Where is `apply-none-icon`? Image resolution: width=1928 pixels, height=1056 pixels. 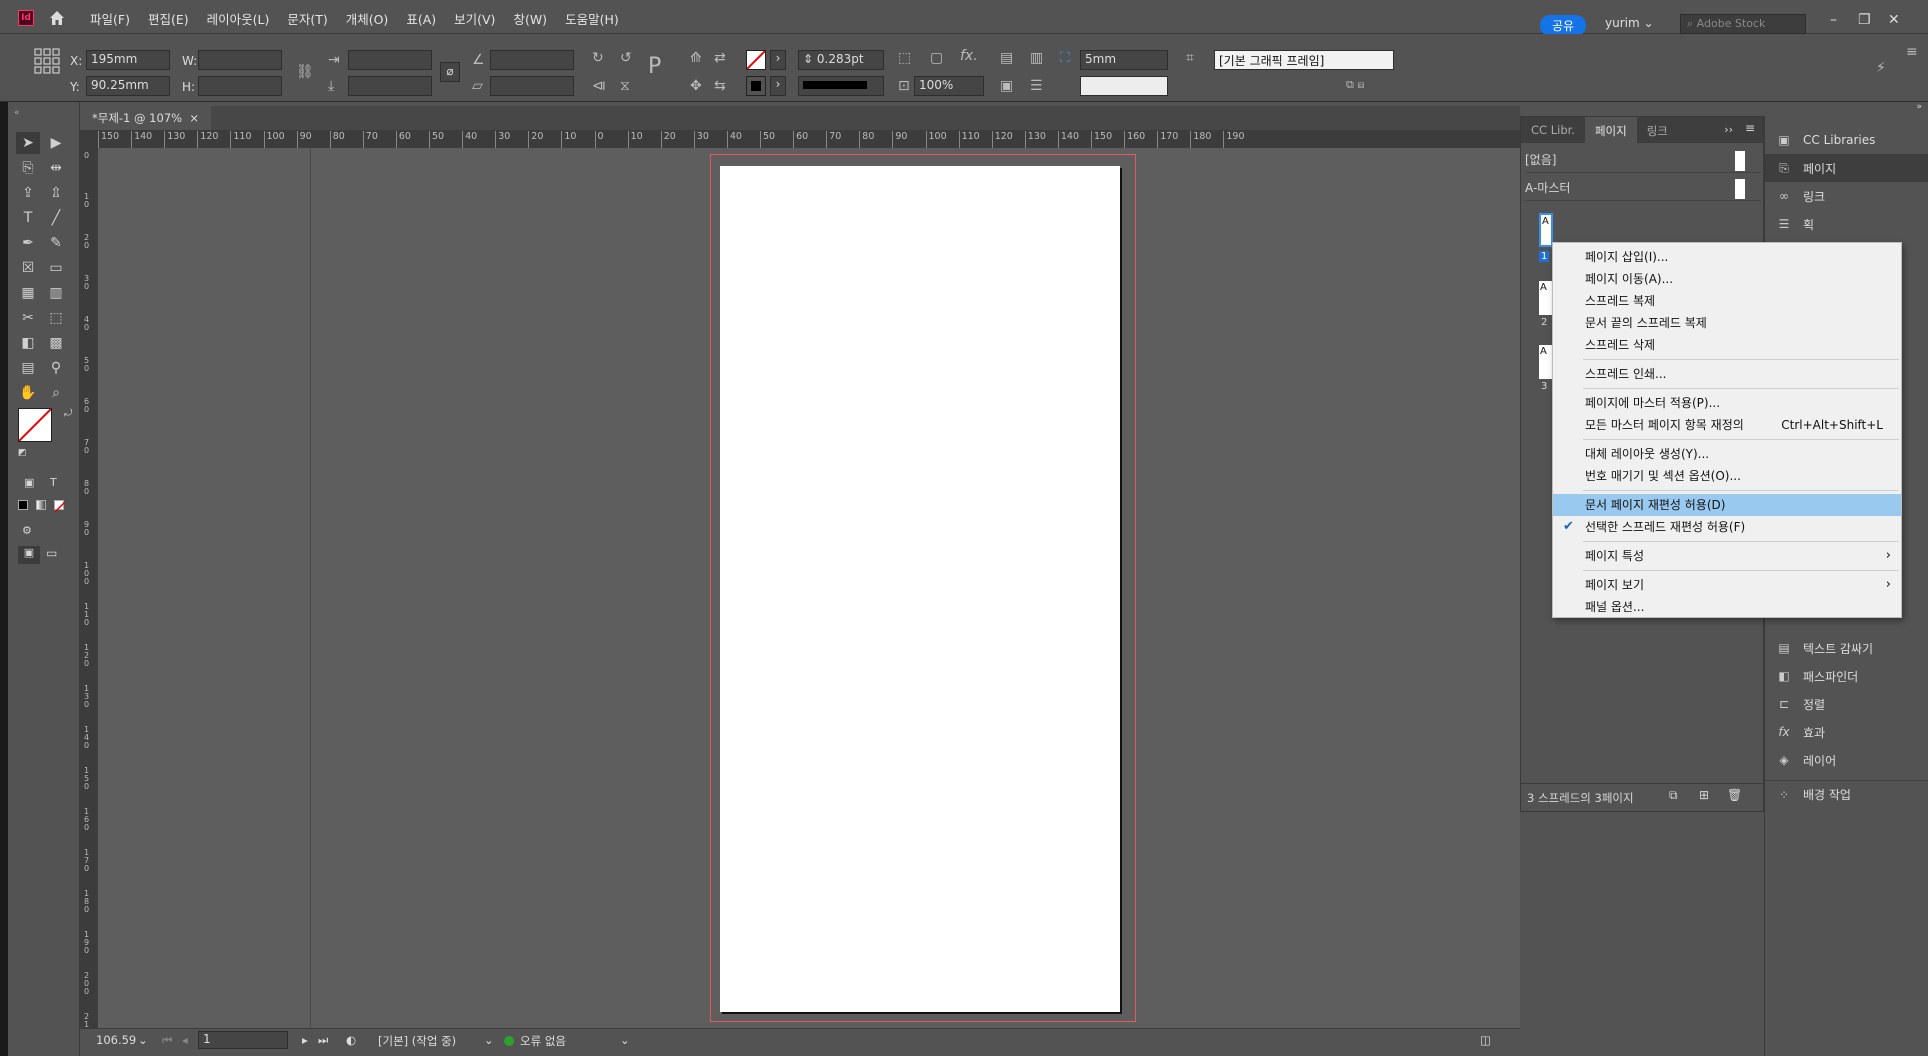 apply-none-icon is located at coordinates (60, 506).